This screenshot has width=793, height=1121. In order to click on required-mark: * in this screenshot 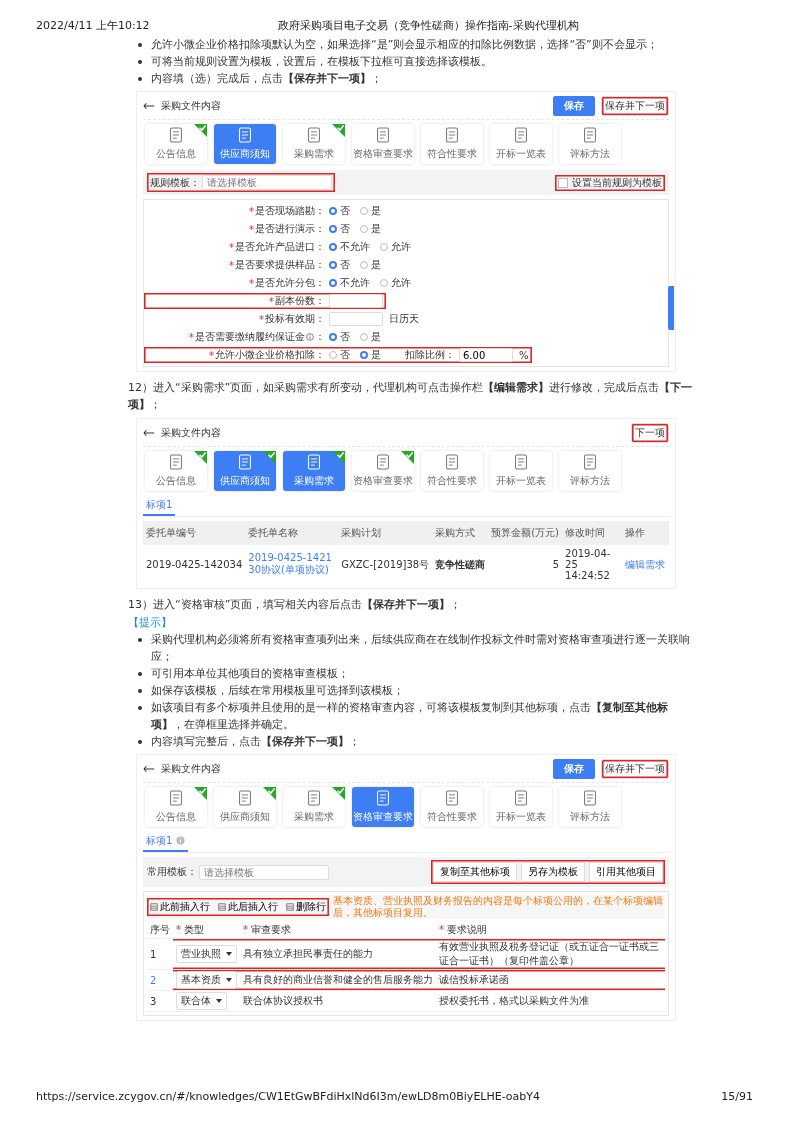, I will do `click(231, 247)`.